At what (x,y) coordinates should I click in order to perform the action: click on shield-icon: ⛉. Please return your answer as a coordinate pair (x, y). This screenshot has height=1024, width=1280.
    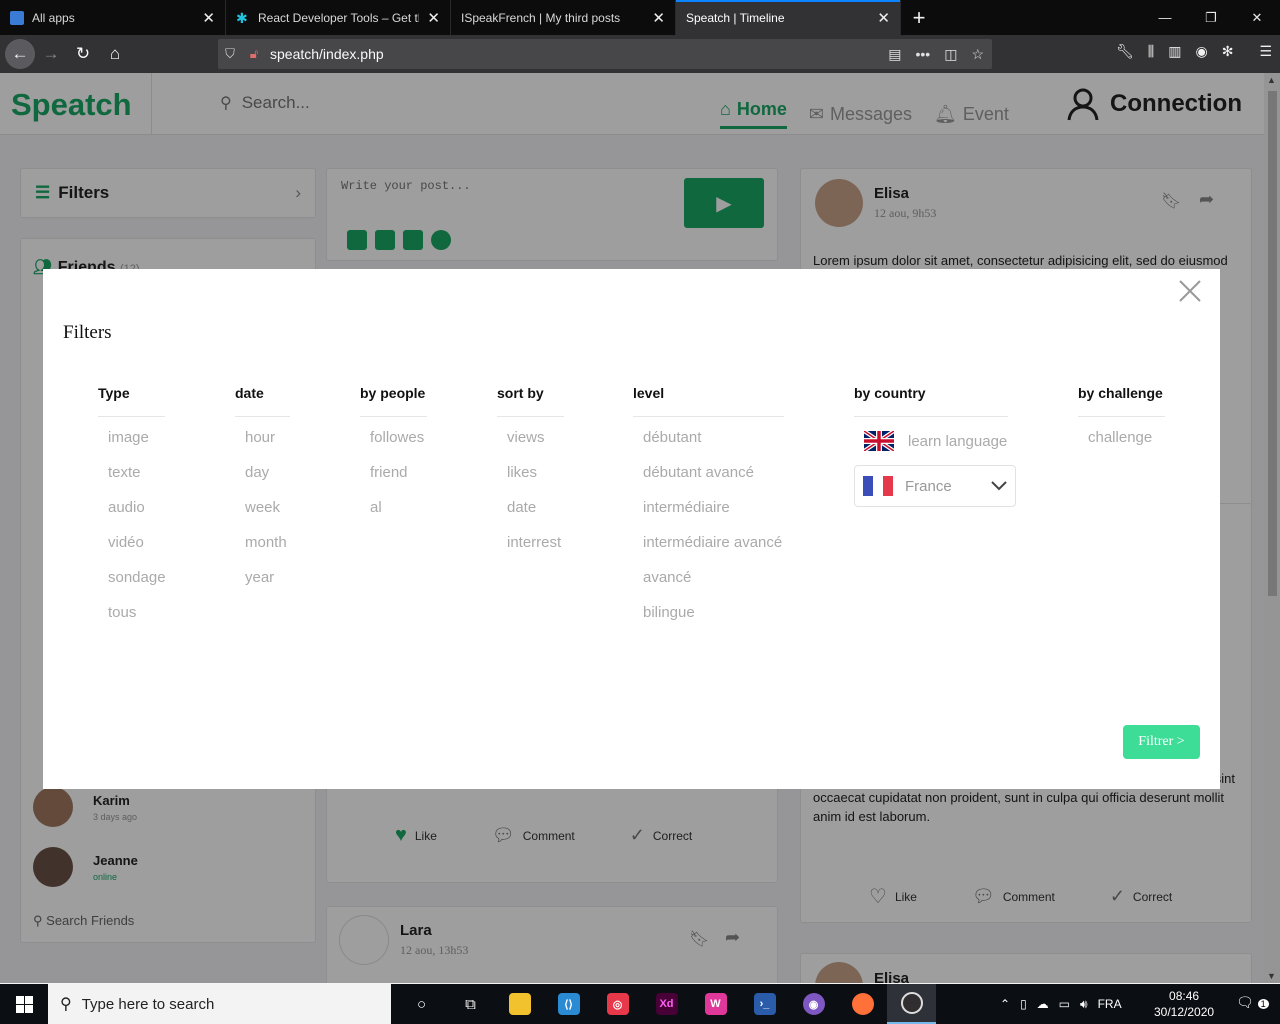
    Looking at the image, I should click on (230, 54).